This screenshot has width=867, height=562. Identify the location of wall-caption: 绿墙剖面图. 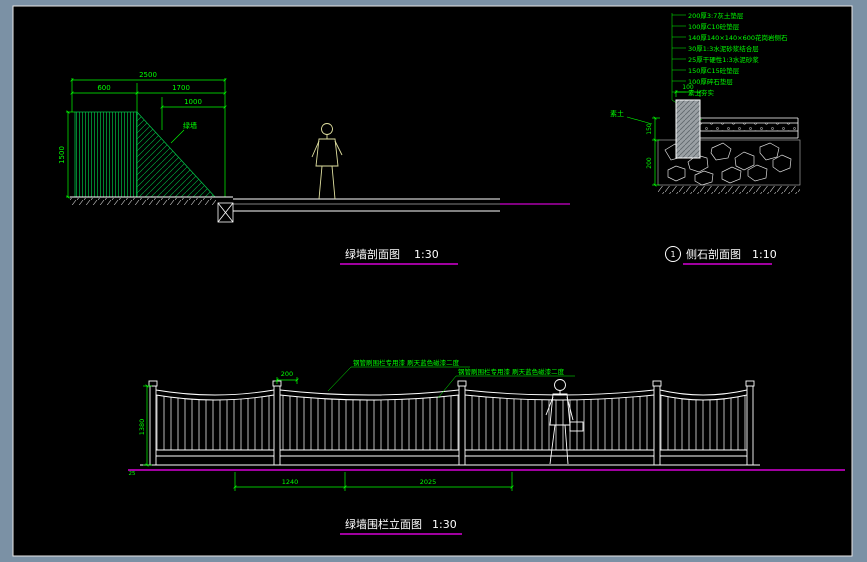
(372, 254).